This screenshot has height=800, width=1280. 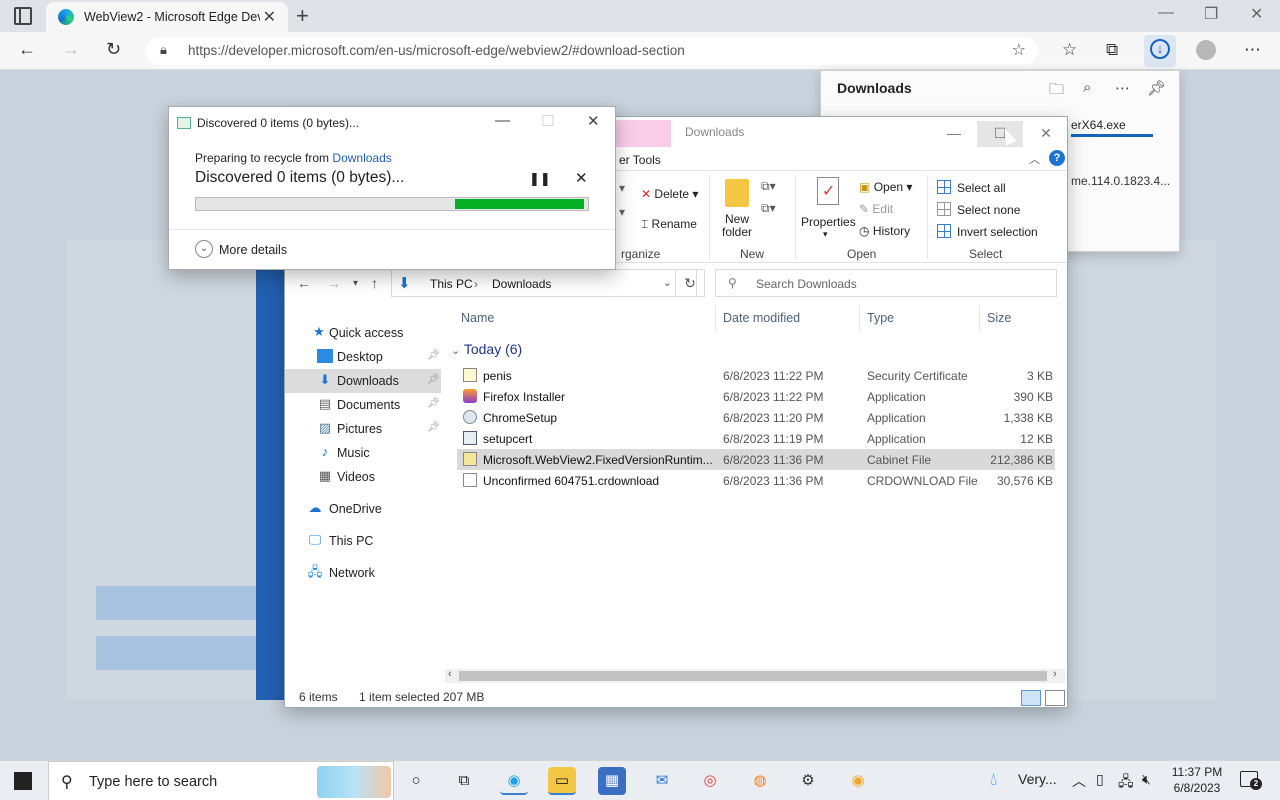 What do you see at coordinates (768, 186) in the screenshot?
I see `new-item-icon: ⧉▾` at bounding box center [768, 186].